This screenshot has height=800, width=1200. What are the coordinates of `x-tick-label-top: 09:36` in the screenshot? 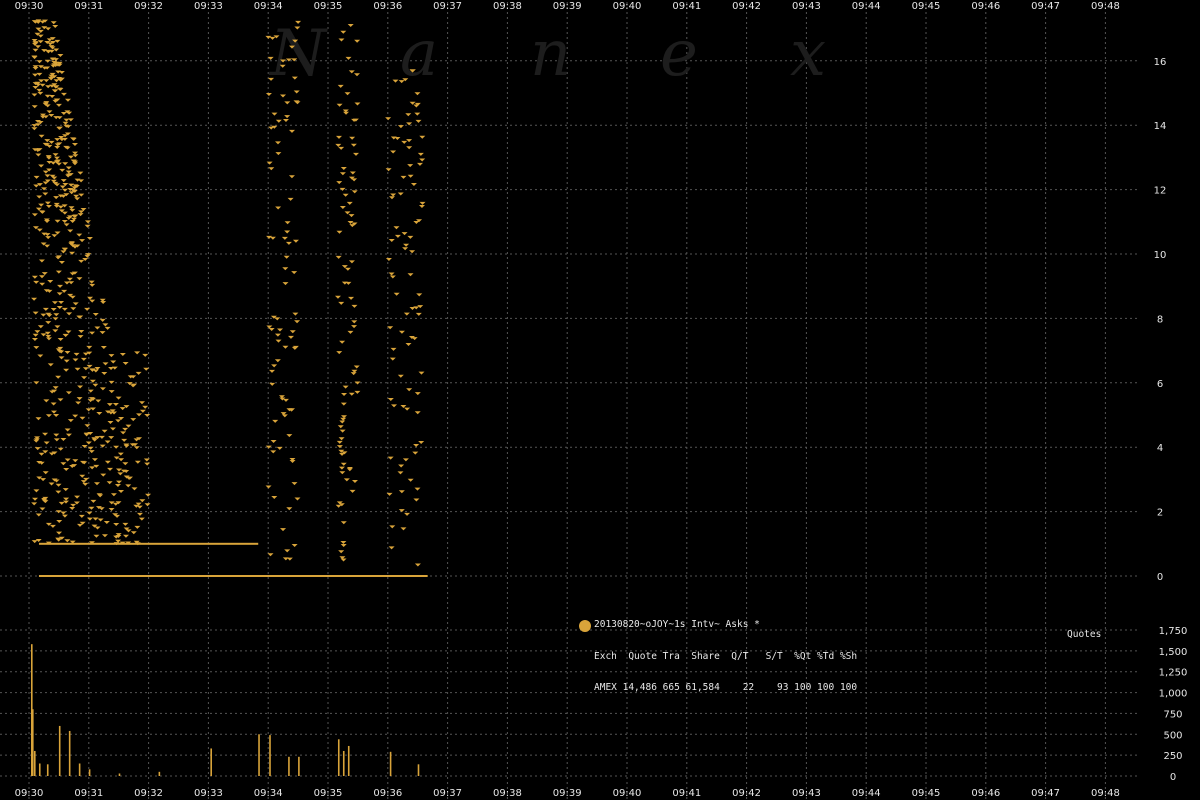 It's located at (387, 6).